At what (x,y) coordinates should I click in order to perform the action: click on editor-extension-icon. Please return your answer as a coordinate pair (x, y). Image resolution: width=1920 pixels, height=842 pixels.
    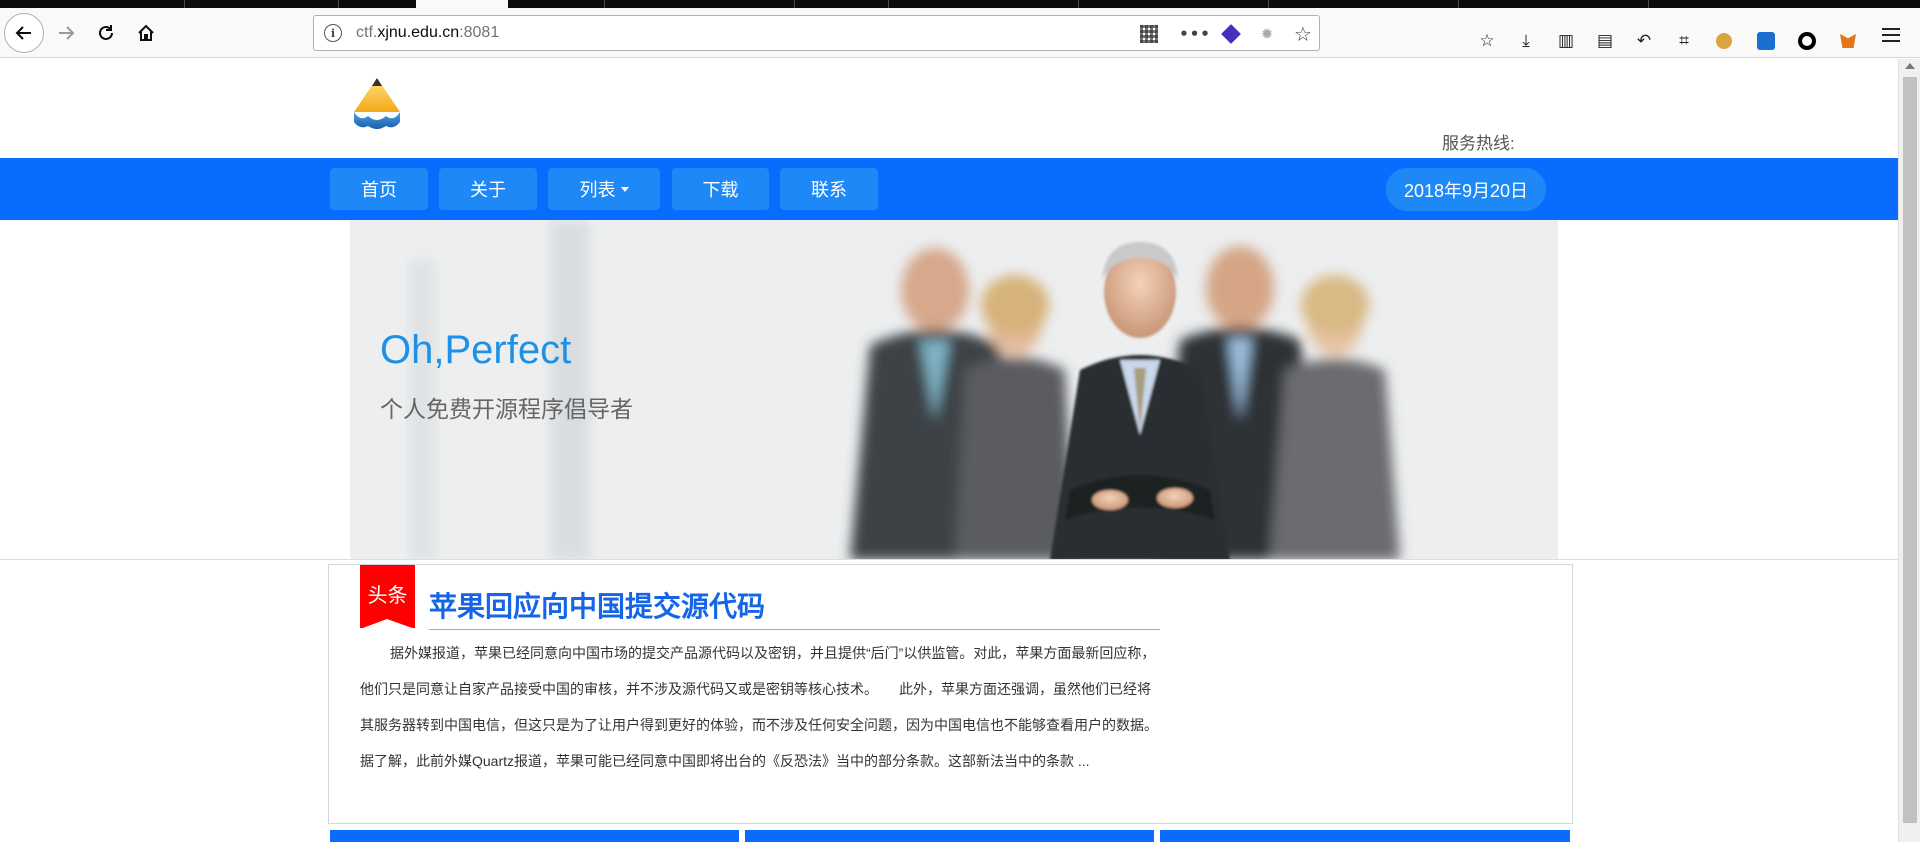
    Looking at the image, I should click on (1766, 41).